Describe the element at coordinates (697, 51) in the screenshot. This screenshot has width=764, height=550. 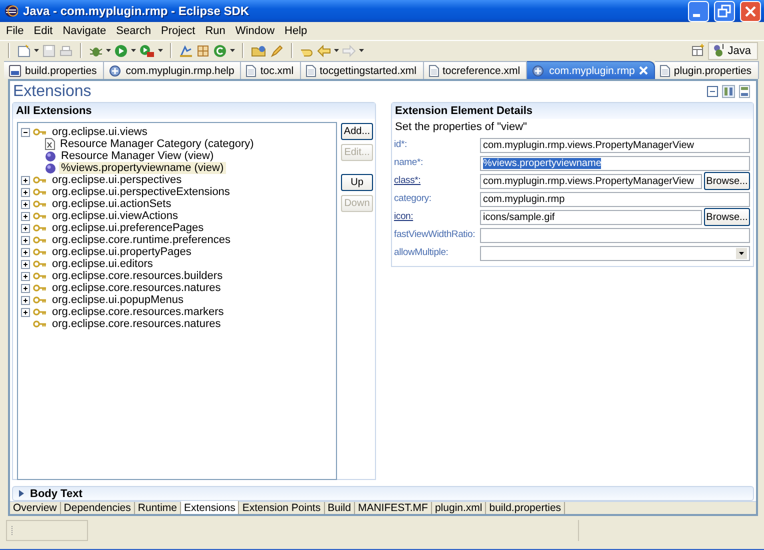
I see `open-perspective-icon` at that location.